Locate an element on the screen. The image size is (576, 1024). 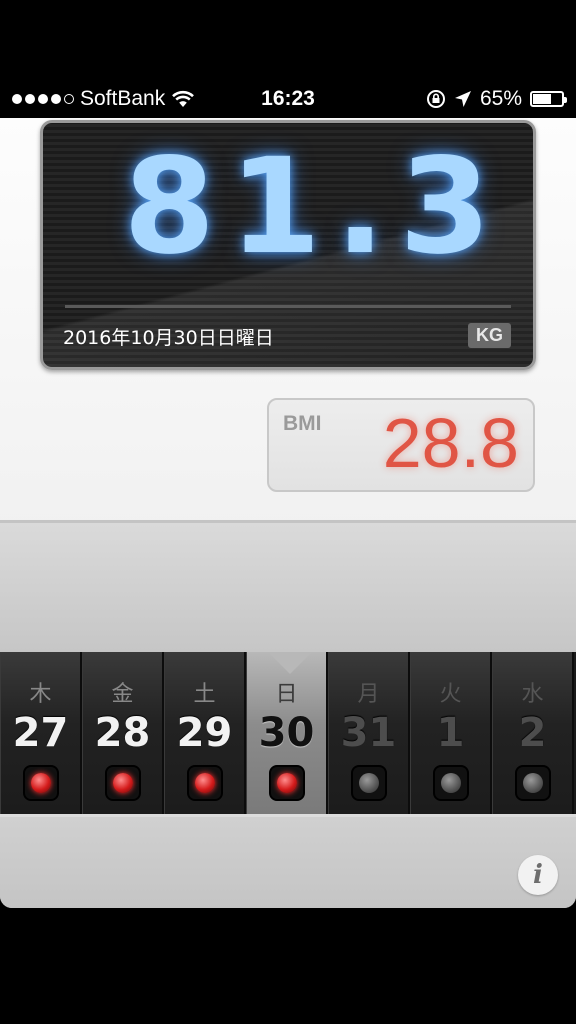
day-number: 30 is located at coordinates (286, 733).